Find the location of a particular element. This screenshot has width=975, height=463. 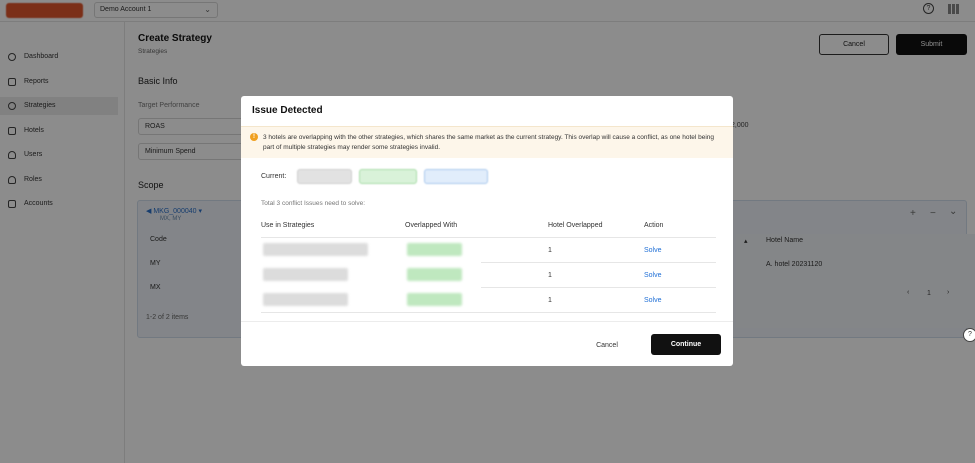

continue-button: Continue is located at coordinates (686, 344).